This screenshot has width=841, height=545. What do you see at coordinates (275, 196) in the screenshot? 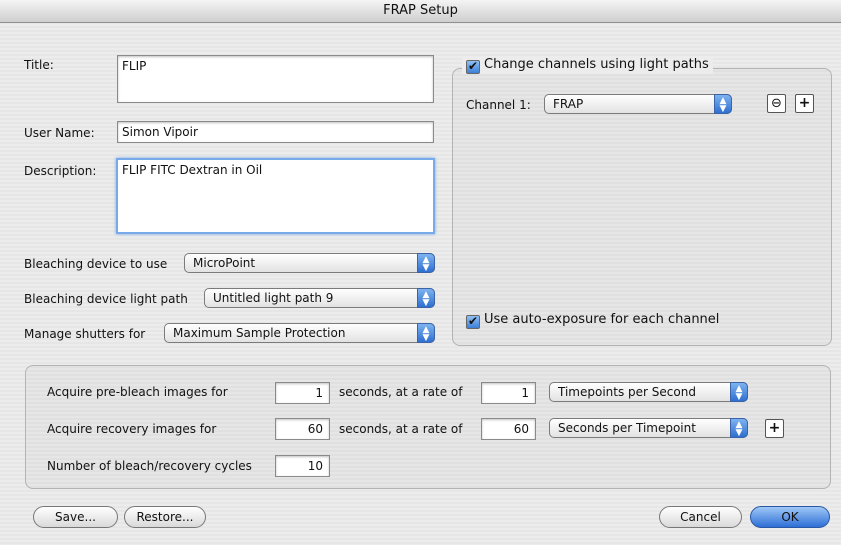
I see `description-field: FLIP FITC Dextran in Oil` at bounding box center [275, 196].